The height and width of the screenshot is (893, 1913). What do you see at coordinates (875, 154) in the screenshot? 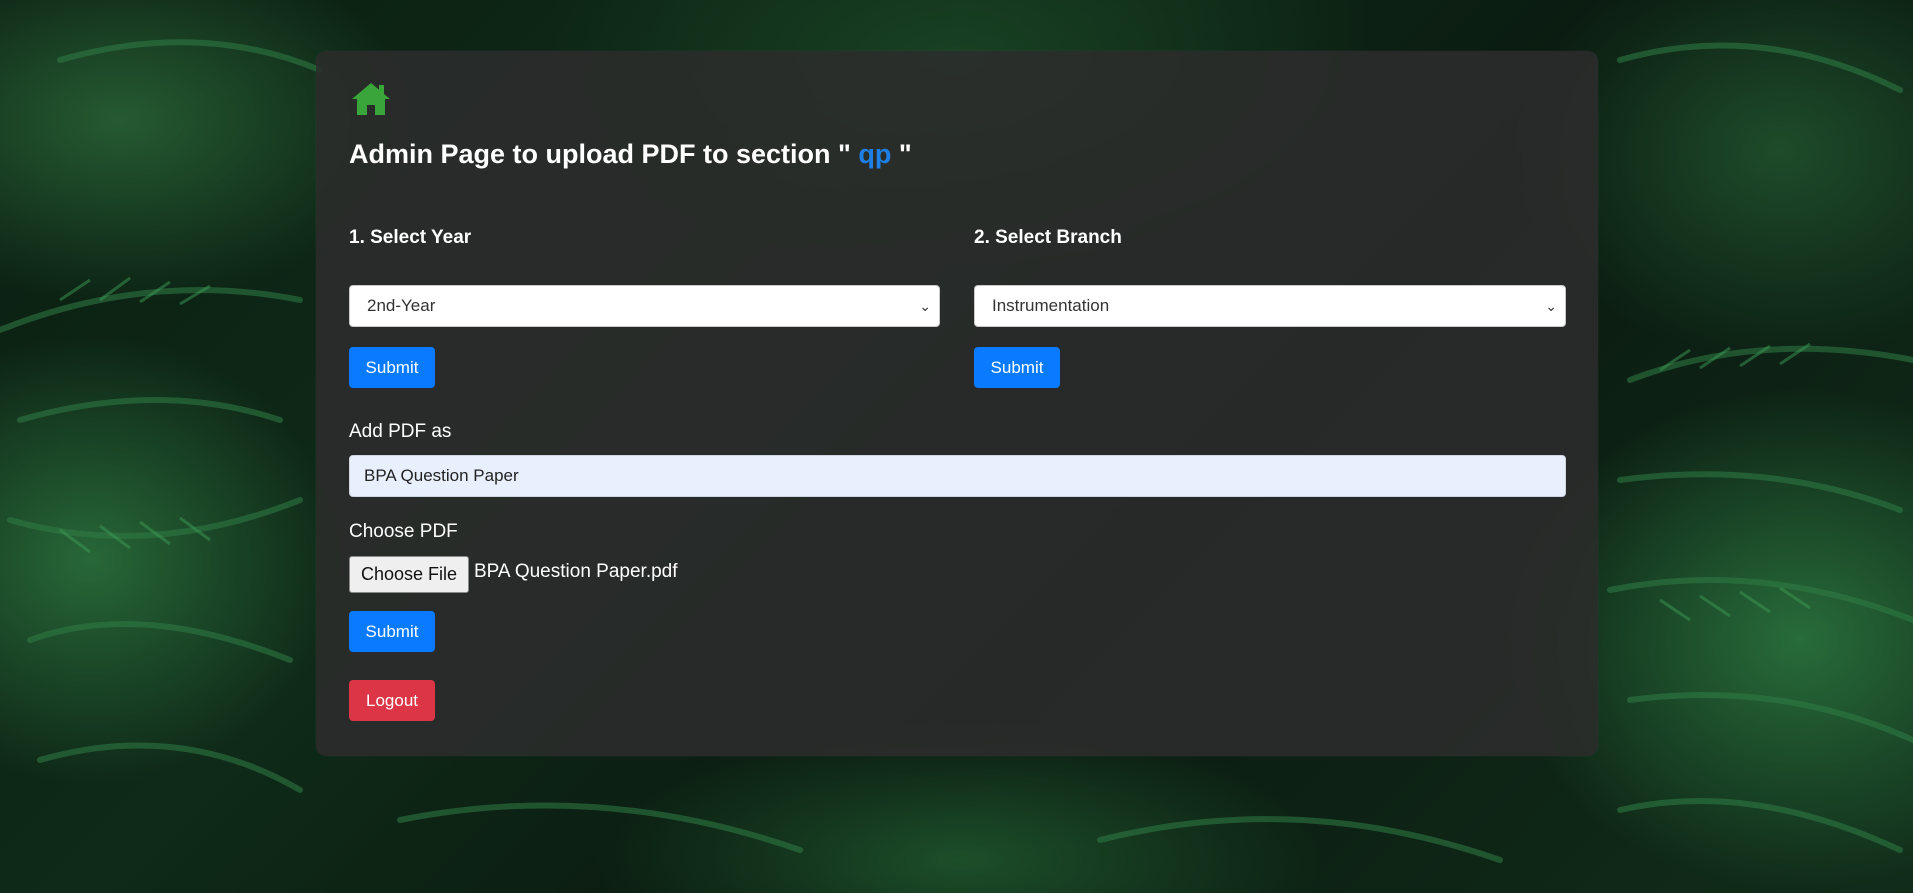
I see `section-name: qp` at bounding box center [875, 154].